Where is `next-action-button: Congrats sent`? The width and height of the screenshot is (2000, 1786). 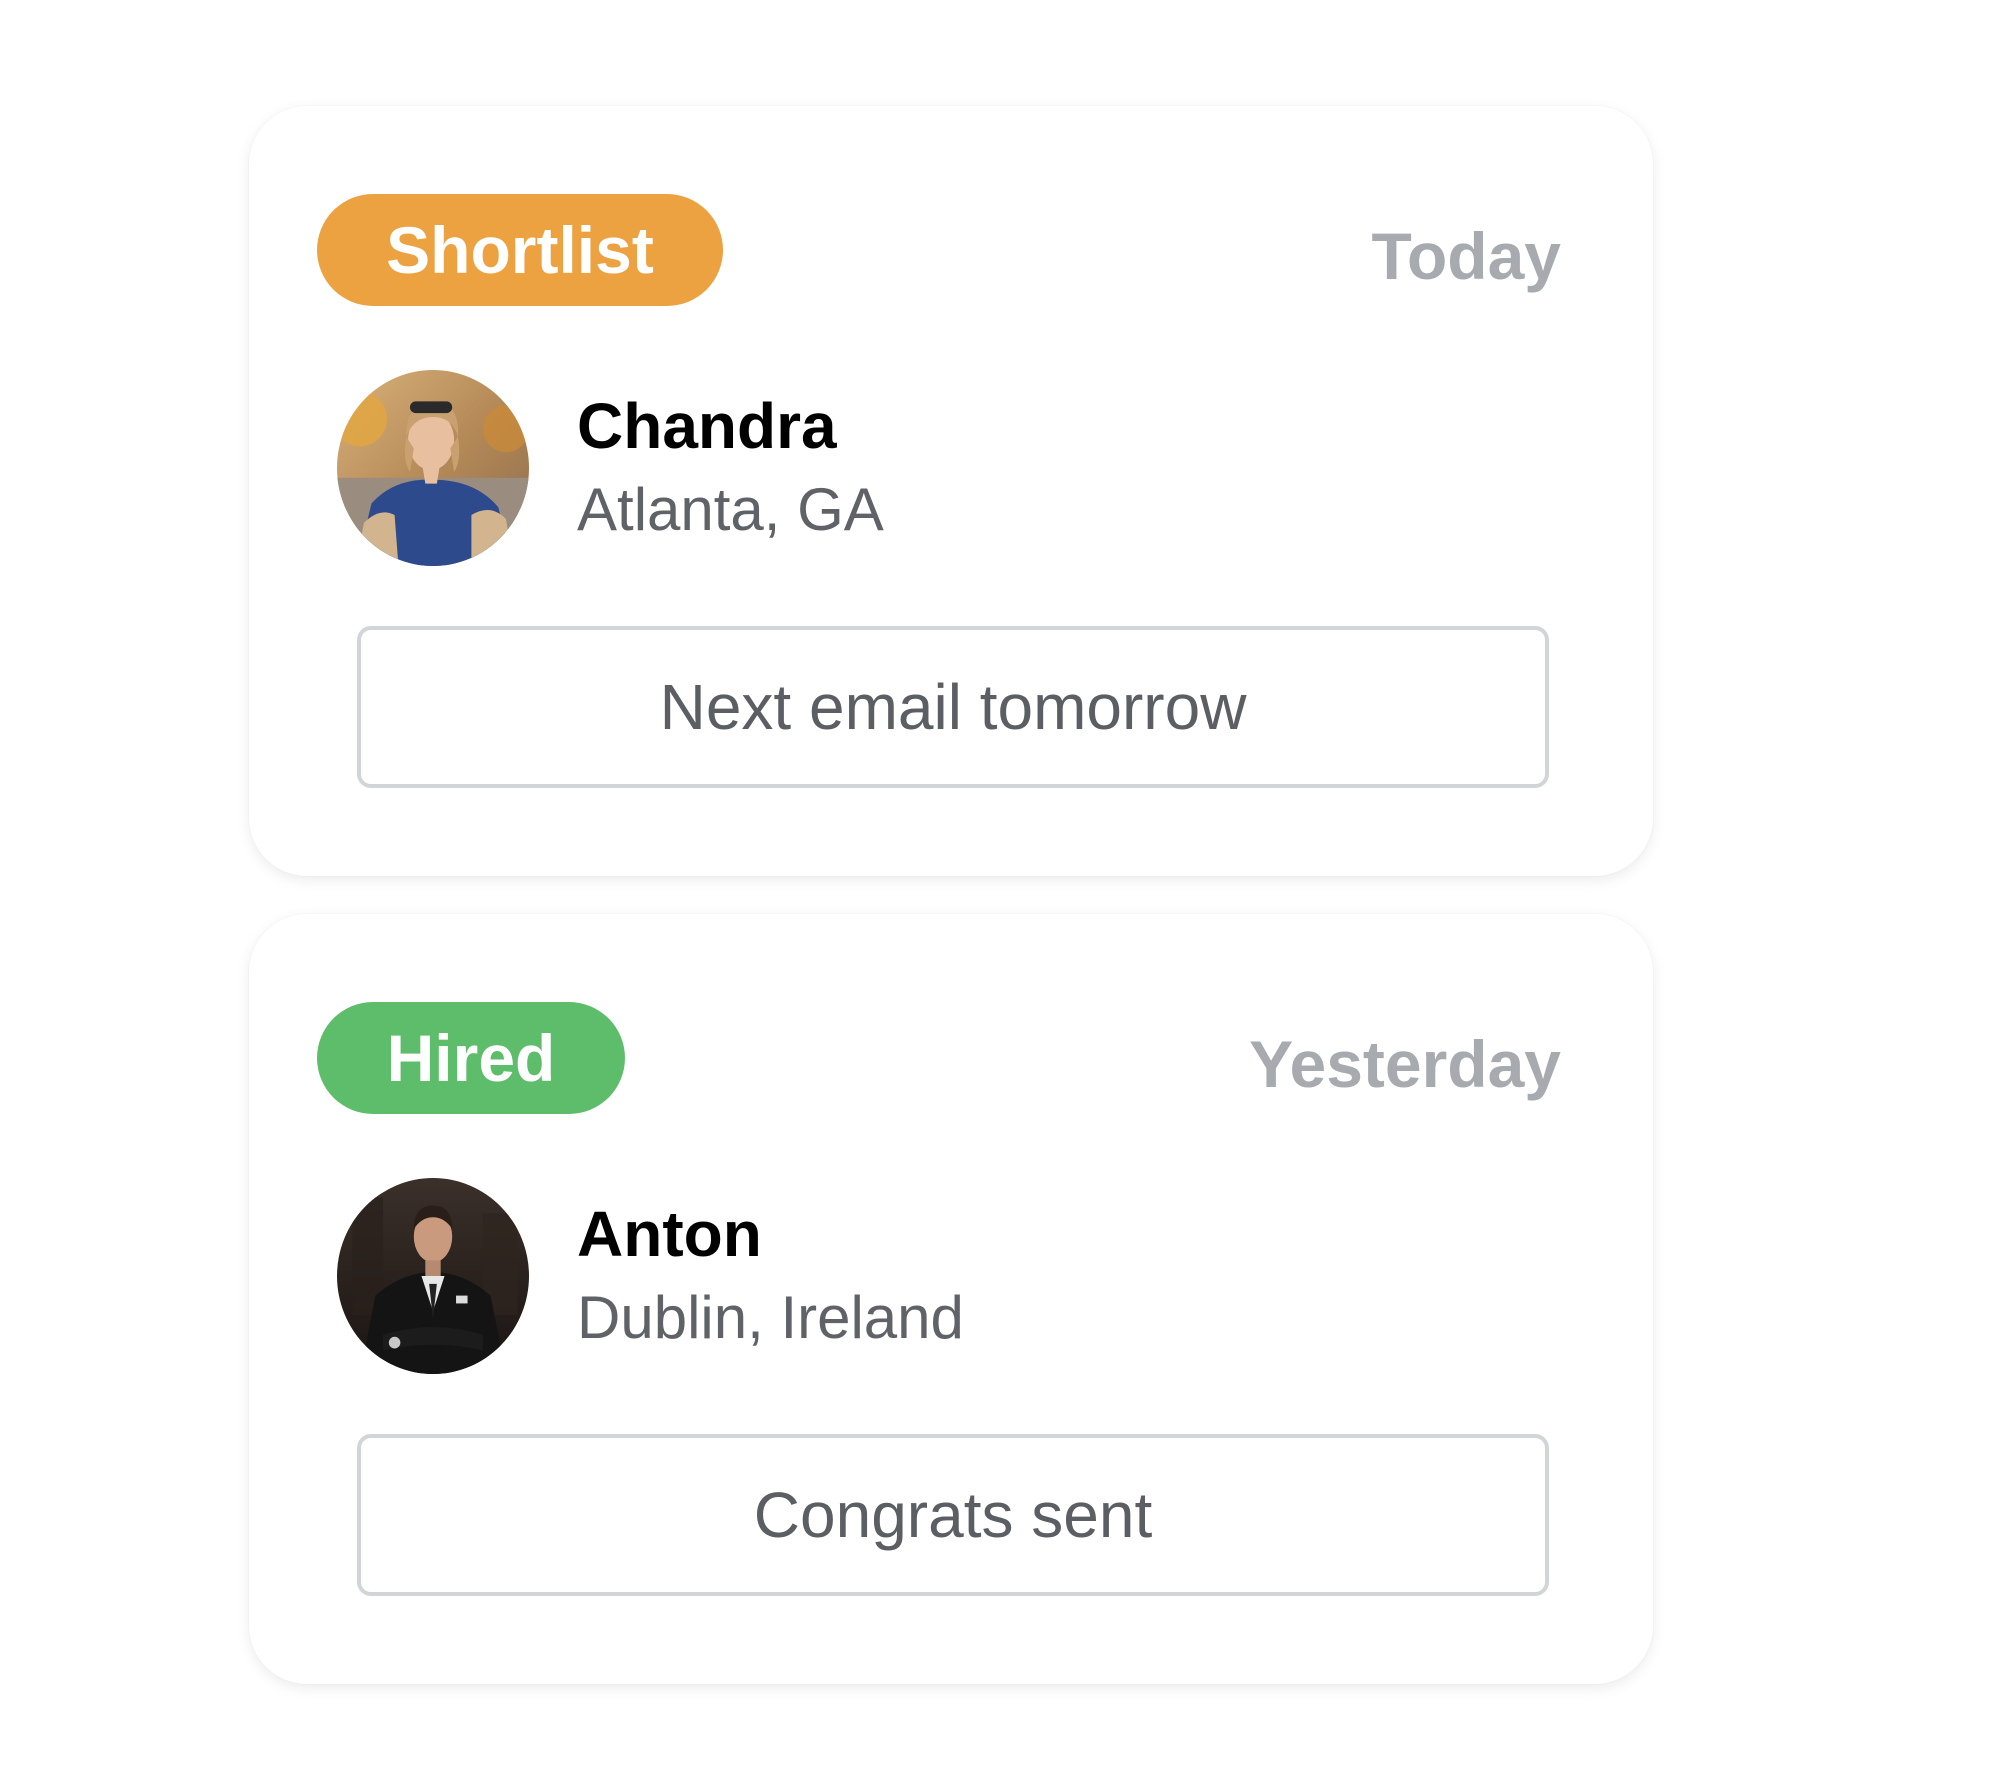
next-action-button: Congrats sent is located at coordinates (953, 1515).